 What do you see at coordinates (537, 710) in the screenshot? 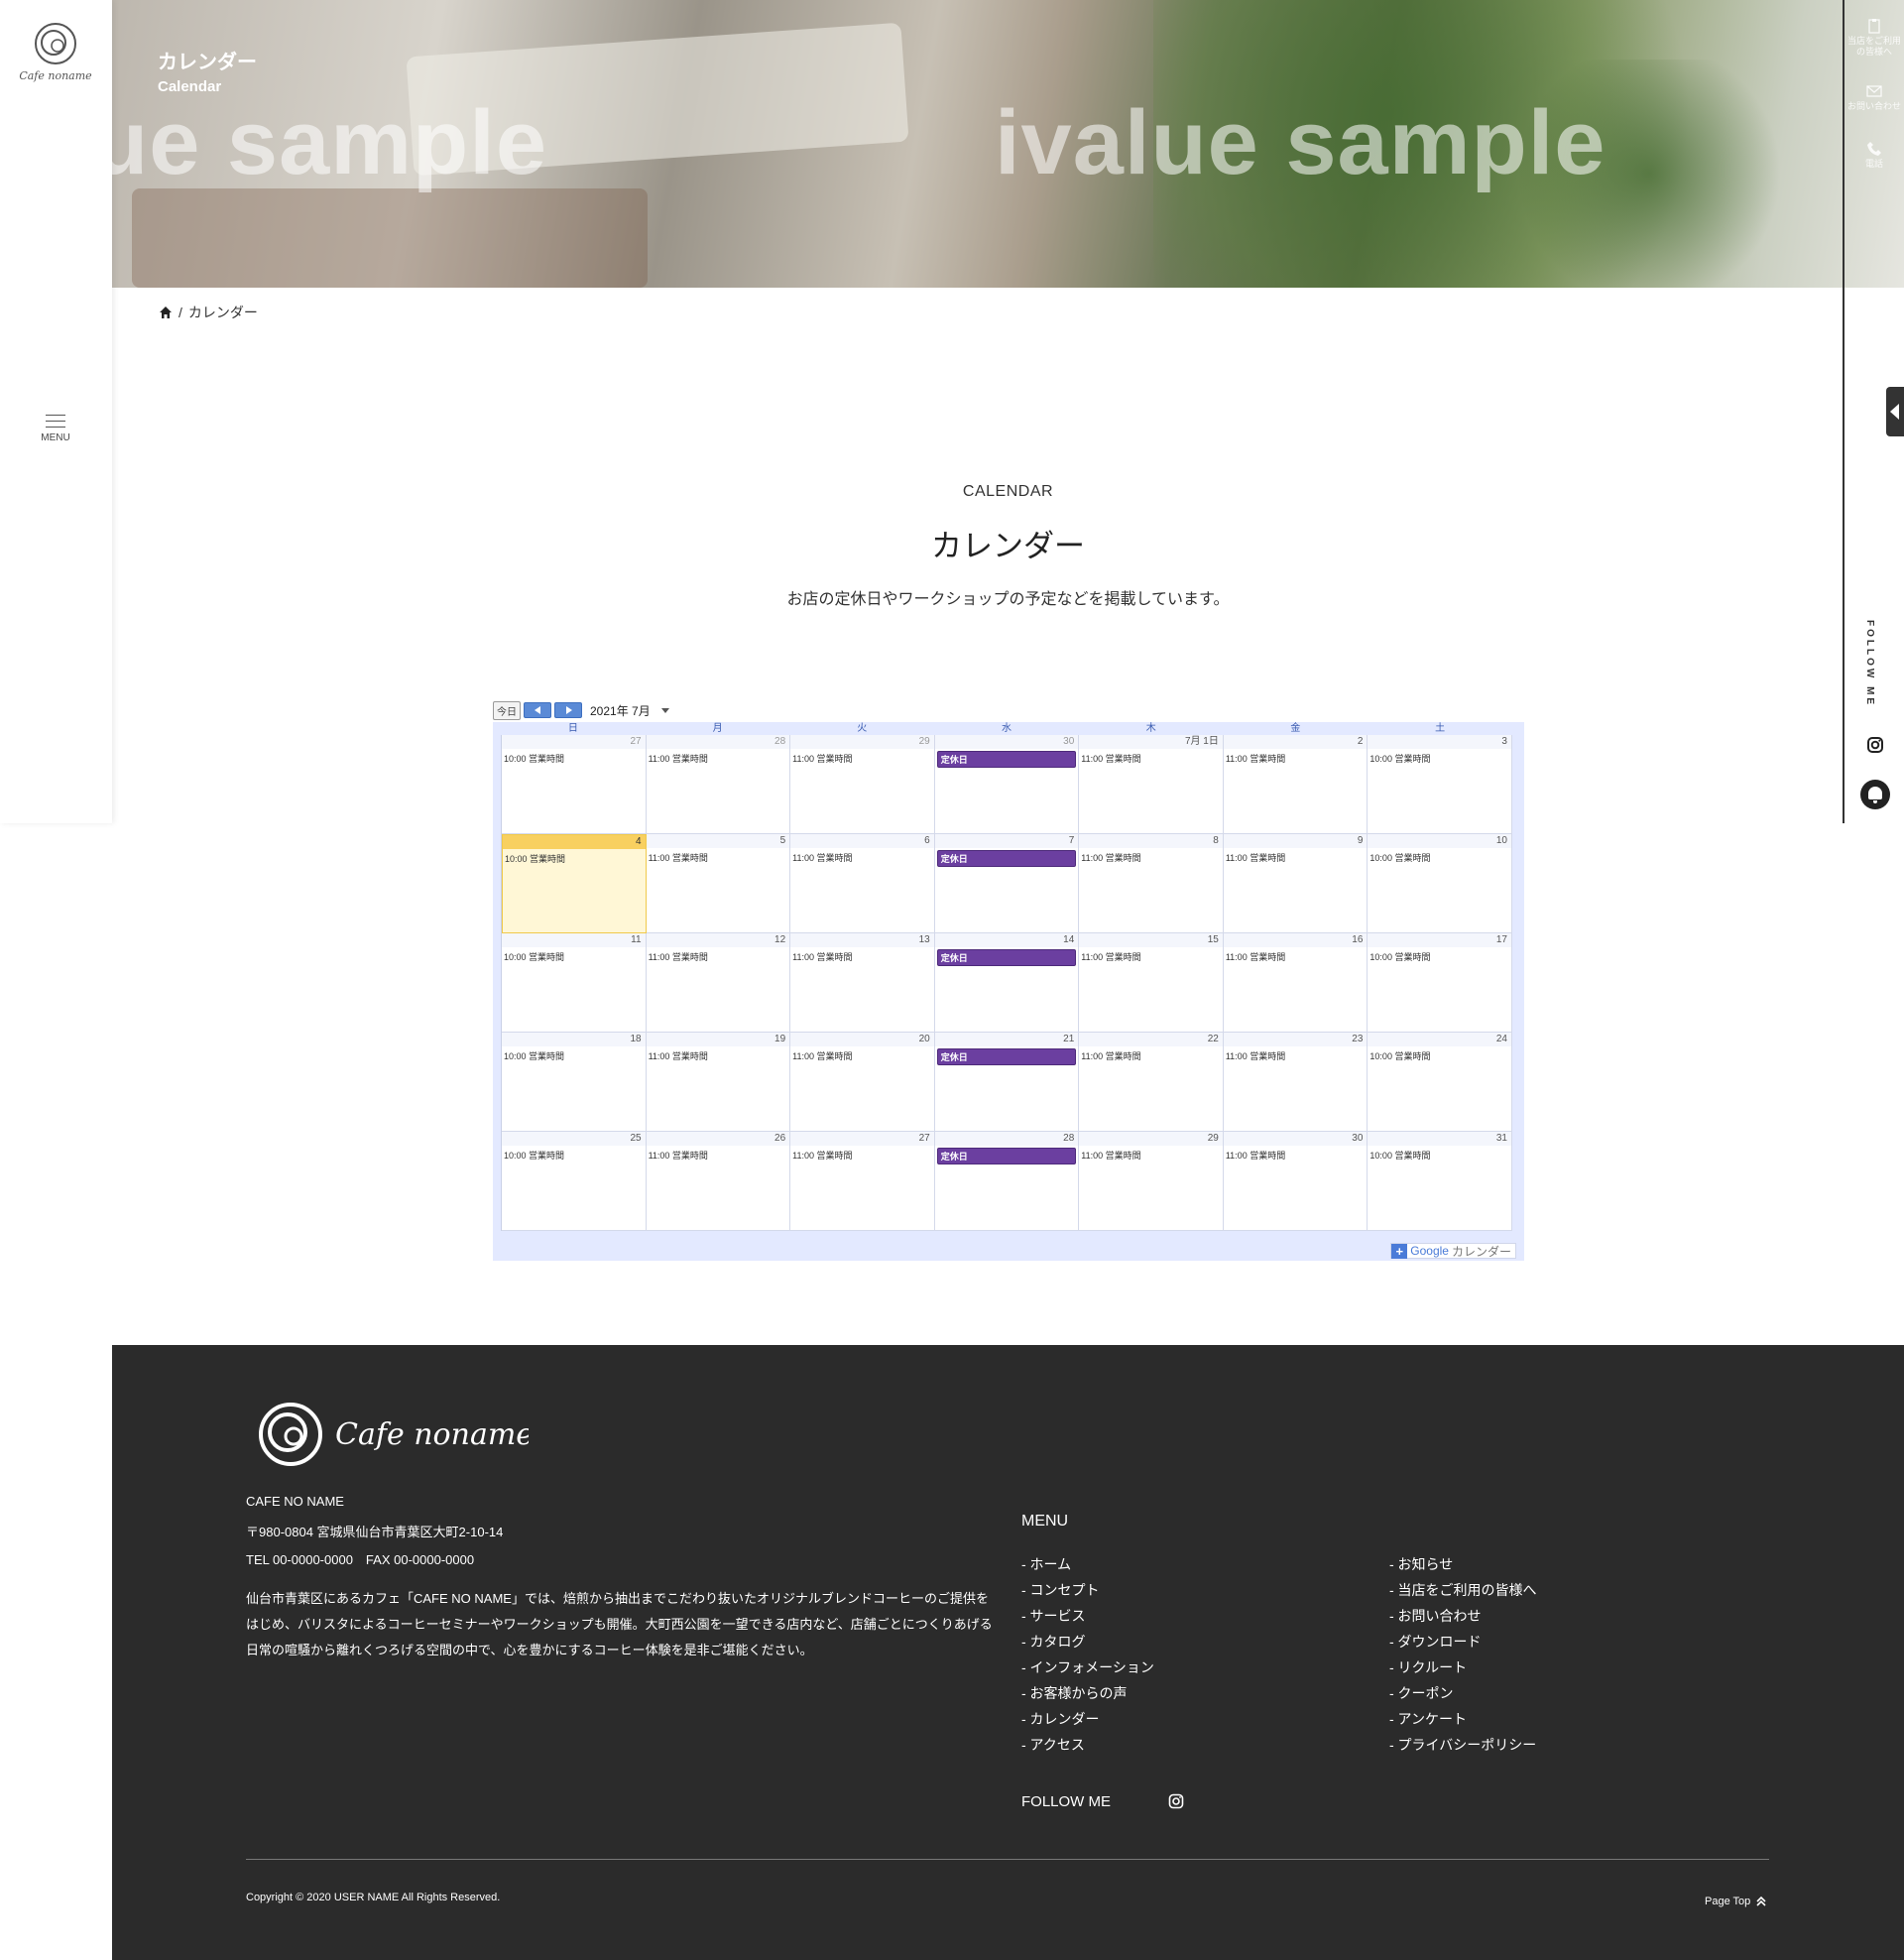
I see `prev-month-button` at bounding box center [537, 710].